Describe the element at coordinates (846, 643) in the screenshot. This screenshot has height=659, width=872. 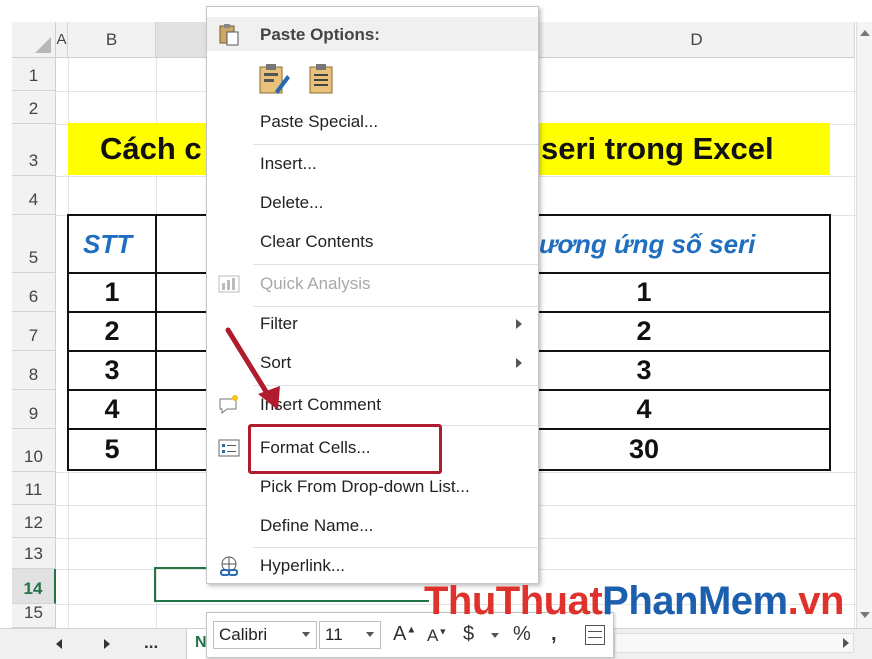
I see `scroll-right-arrow` at that location.